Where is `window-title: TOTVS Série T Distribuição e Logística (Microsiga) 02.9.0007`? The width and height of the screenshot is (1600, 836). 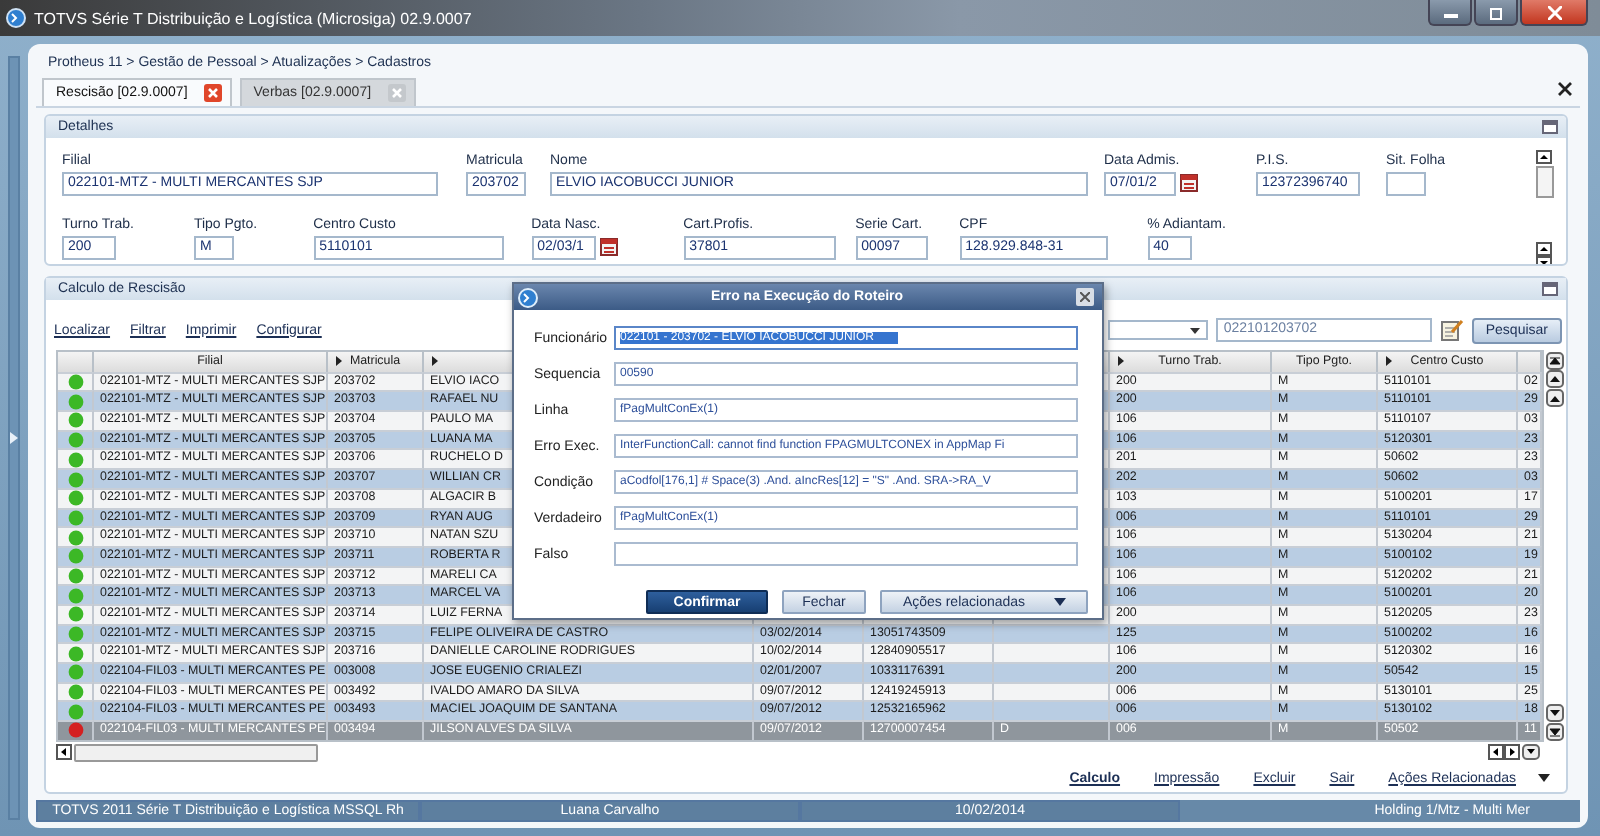
window-title: TOTVS Série T Distribuição e Logística (Microsiga) 02.9.0007 is located at coordinates (253, 18).